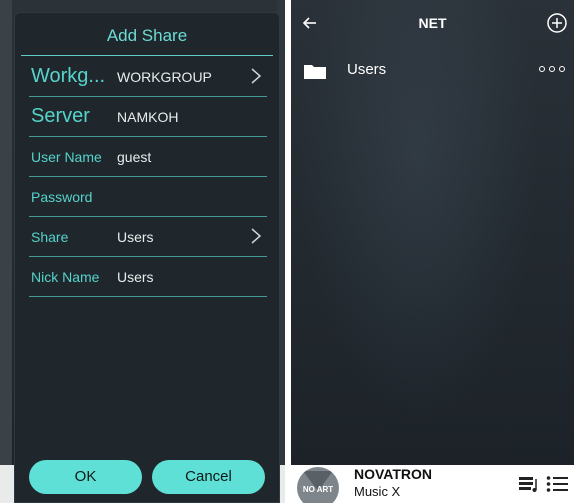 The image size is (574, 503). I want to click on nick-name-label: Nick Name, so click(65, 277).